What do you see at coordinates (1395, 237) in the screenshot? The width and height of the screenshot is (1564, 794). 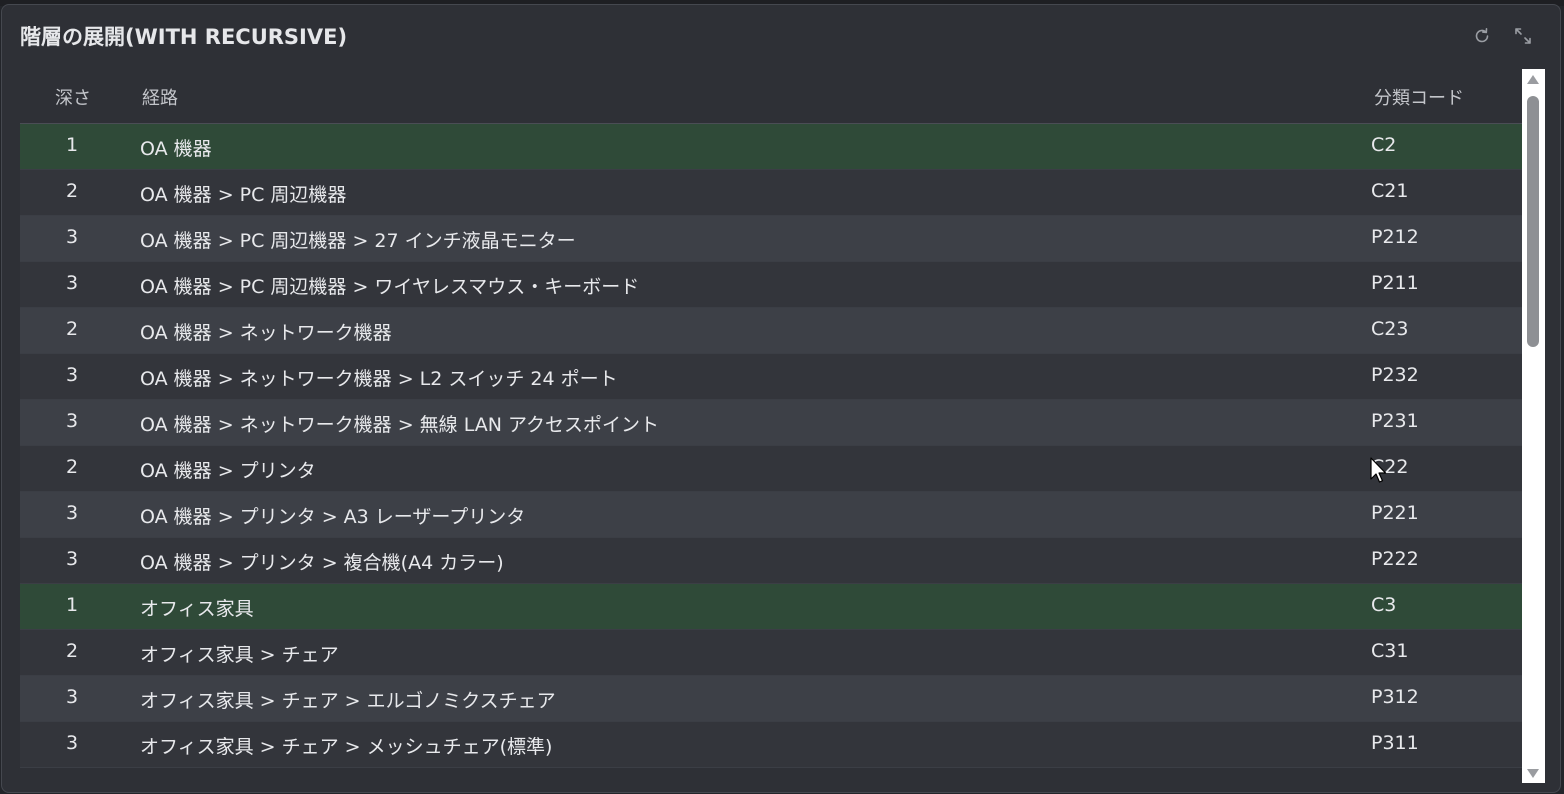 I see `cell-code: P212` at bounding box center [1395, 237].